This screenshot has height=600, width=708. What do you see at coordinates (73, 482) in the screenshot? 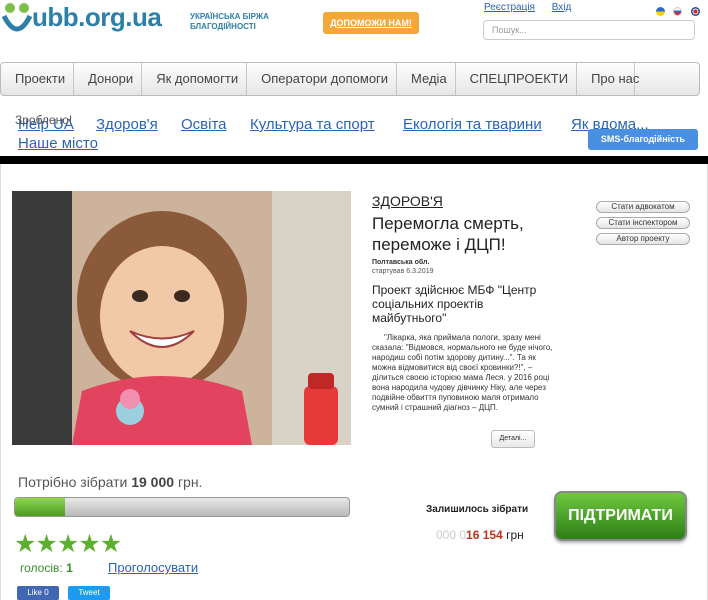
I see `funding-goal-prefix: Потрібно зібрати` at bounding box center [73, 482].